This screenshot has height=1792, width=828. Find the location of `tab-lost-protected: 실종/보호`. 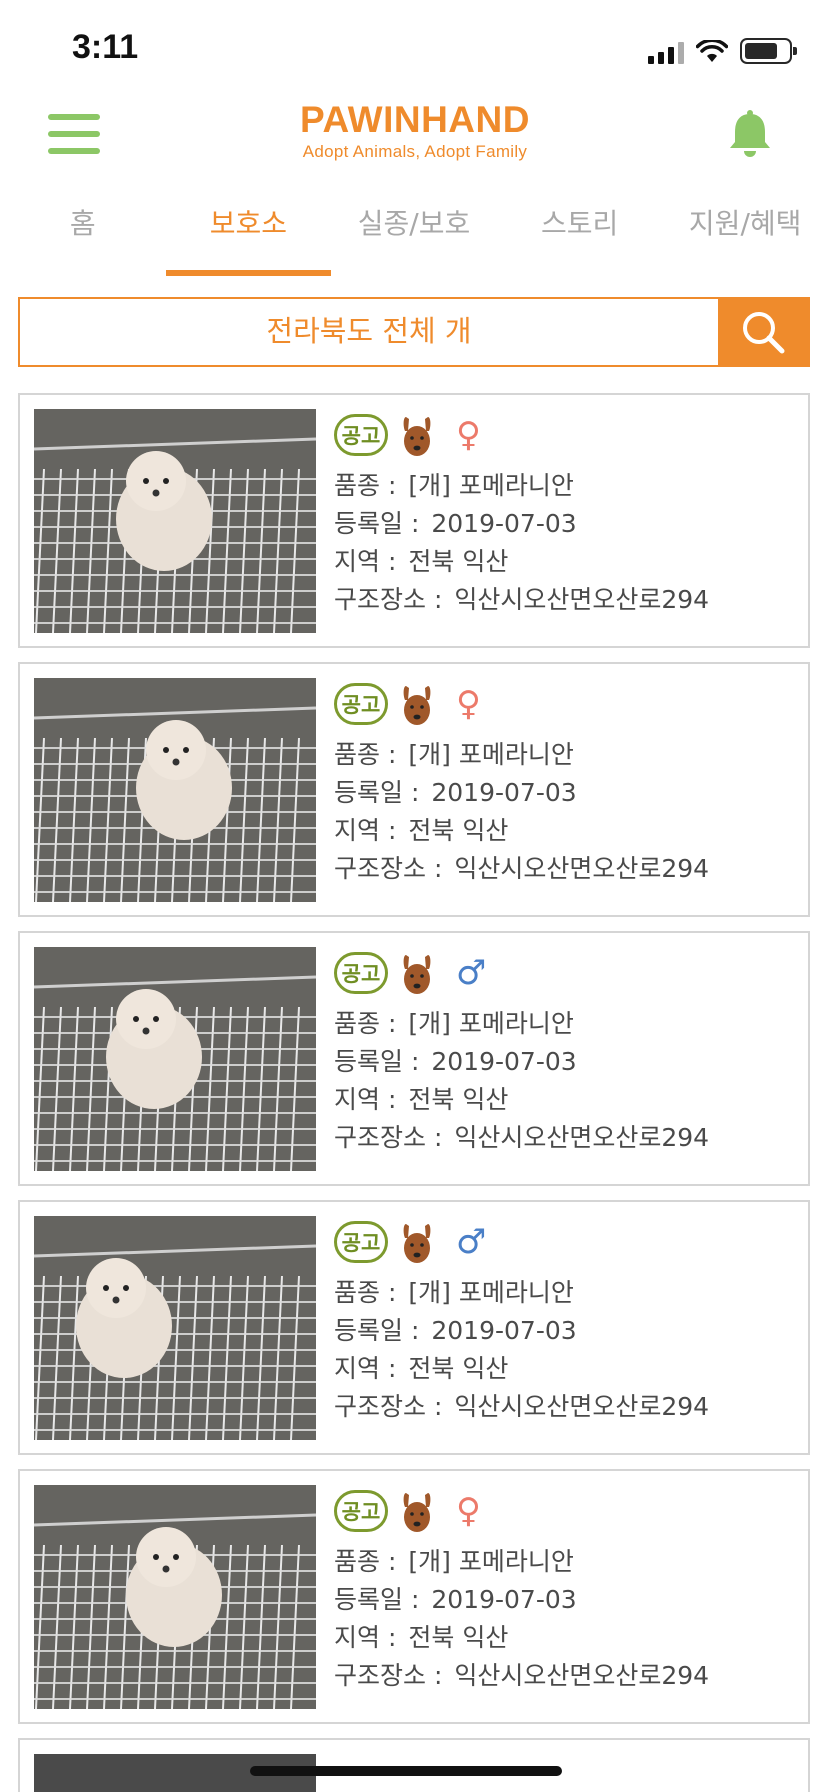

tab-lost-protected: 실종/보호 is located at coordinates (414, 233).